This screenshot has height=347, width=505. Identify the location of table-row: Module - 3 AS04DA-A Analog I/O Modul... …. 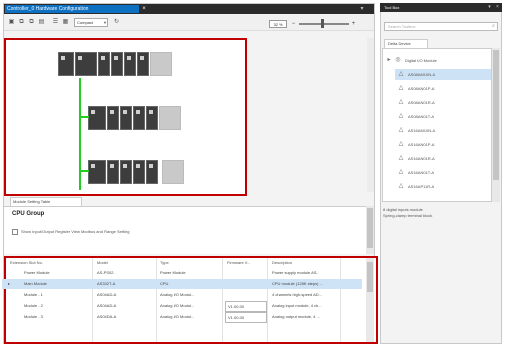
(182, 317).